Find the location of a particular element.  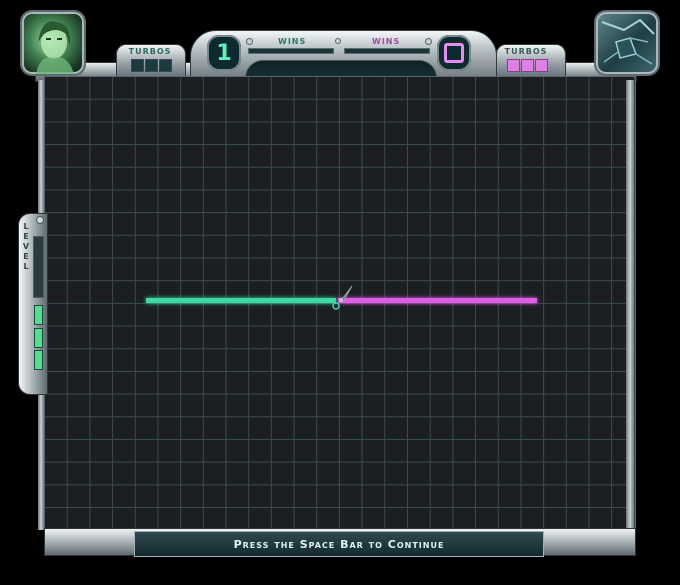

continue-prompt: Press the Space Bar to Continue is located at coordinates (339, 544).